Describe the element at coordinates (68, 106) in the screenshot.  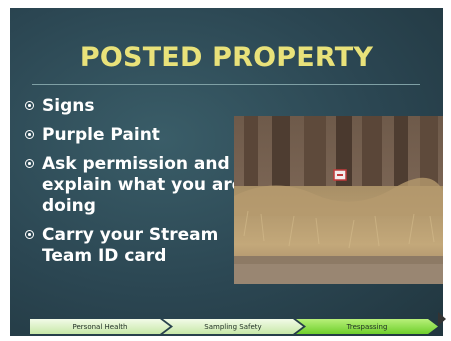
I see `bullet-text: Signs` at that location.